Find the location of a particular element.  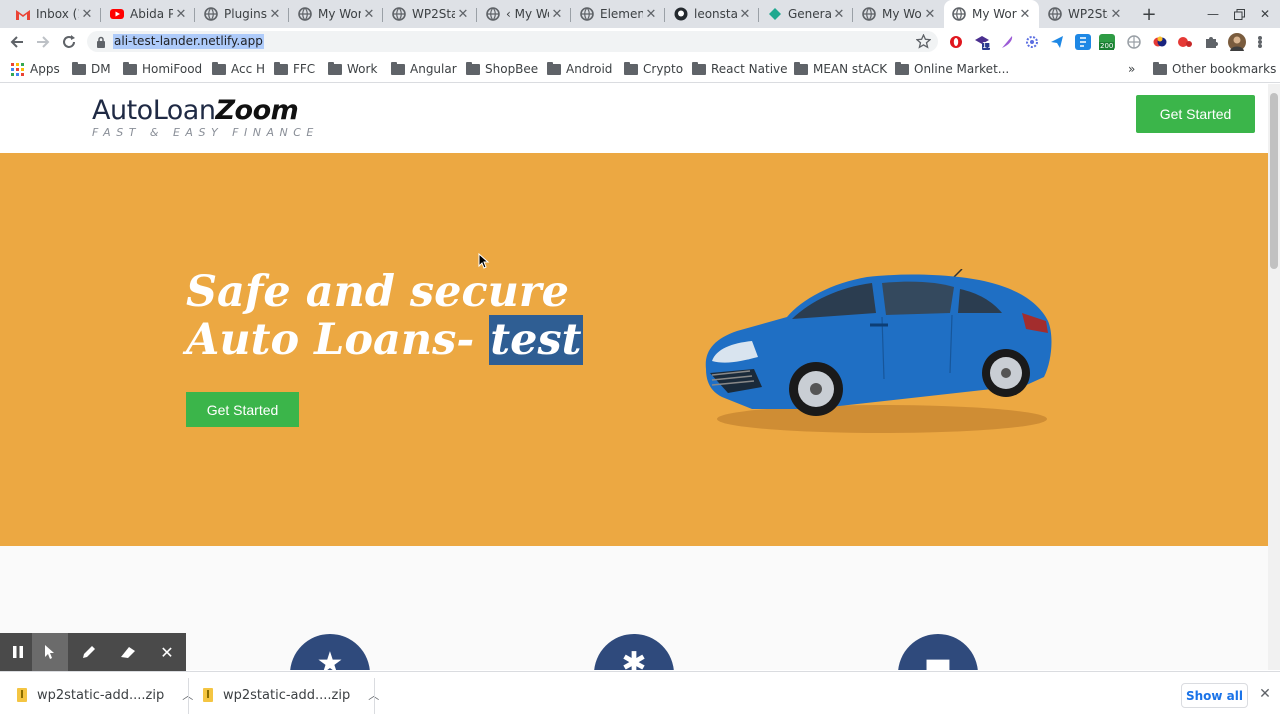

pause-icon is located at coordinates (18, 652).